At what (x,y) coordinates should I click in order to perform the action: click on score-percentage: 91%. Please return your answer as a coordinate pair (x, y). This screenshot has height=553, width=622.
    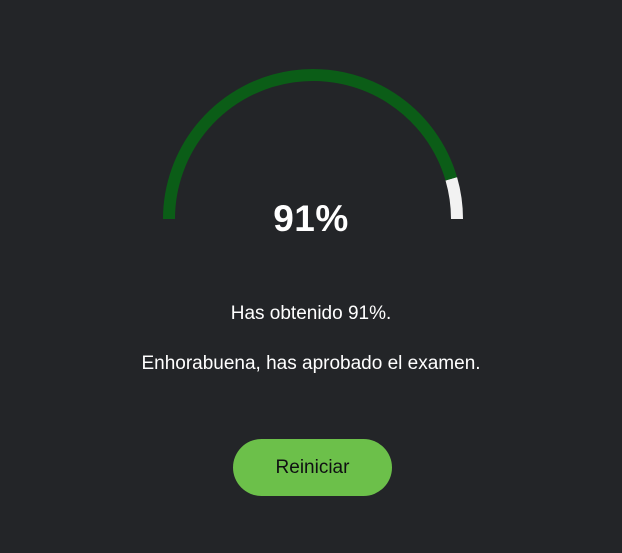
    Looking at the image, I should click on (311, 218).